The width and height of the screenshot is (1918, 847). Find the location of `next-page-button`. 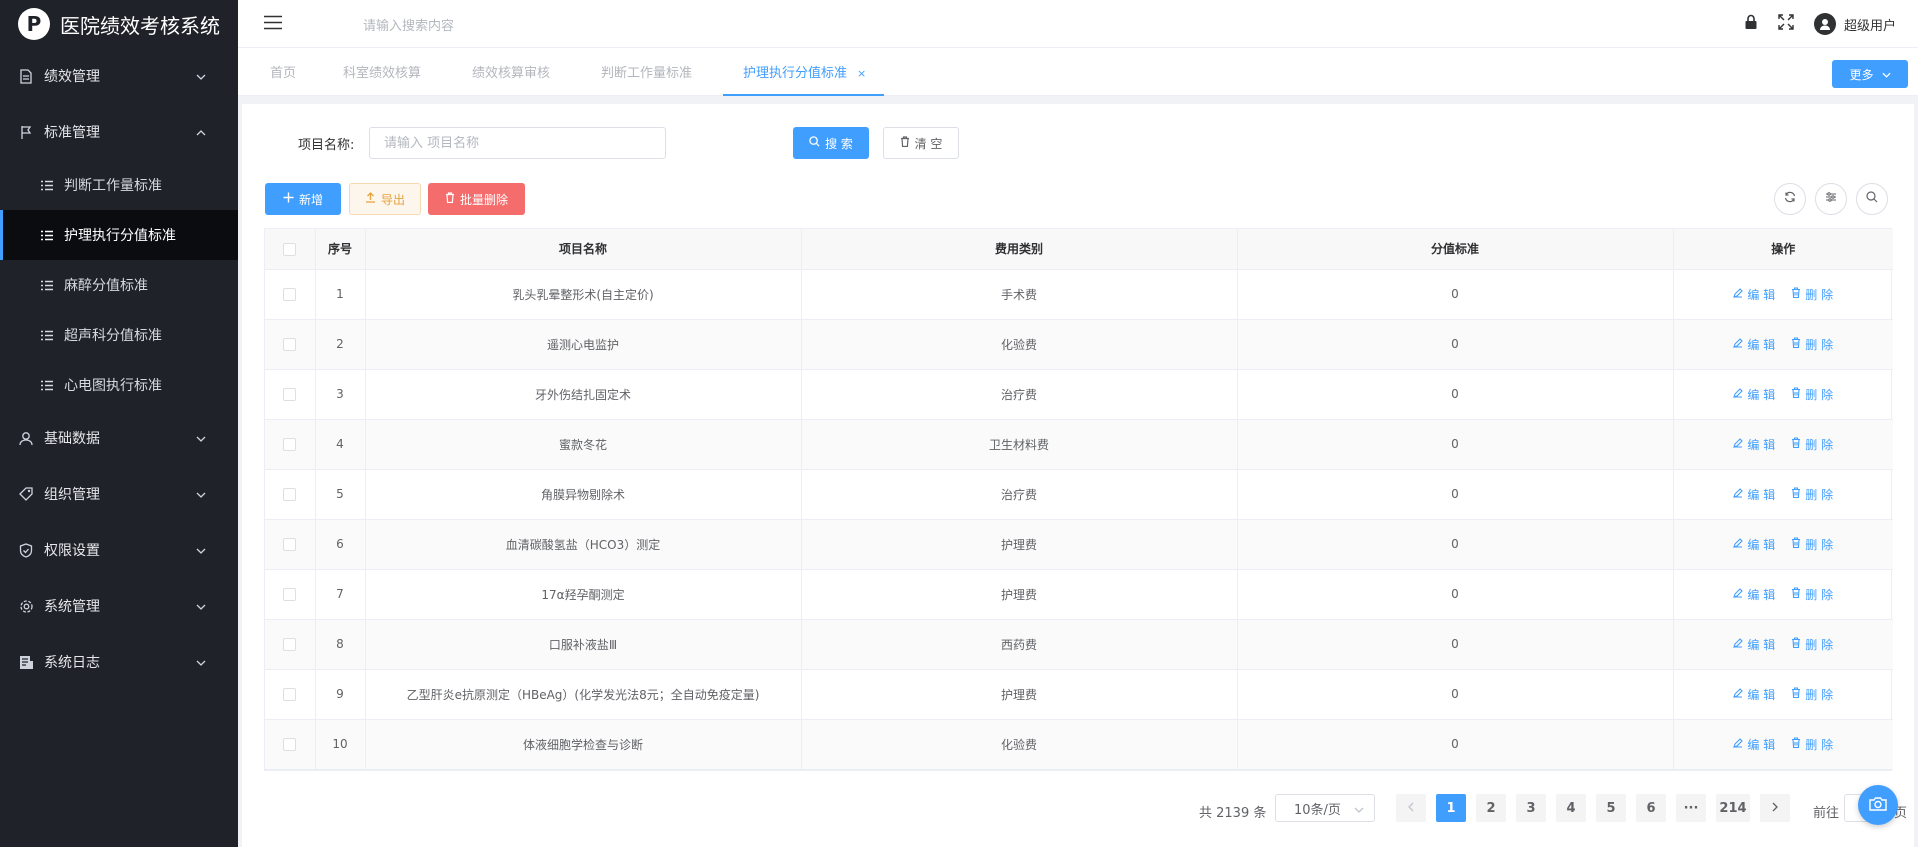

next-page-button is located at coordinates (1775, 808).